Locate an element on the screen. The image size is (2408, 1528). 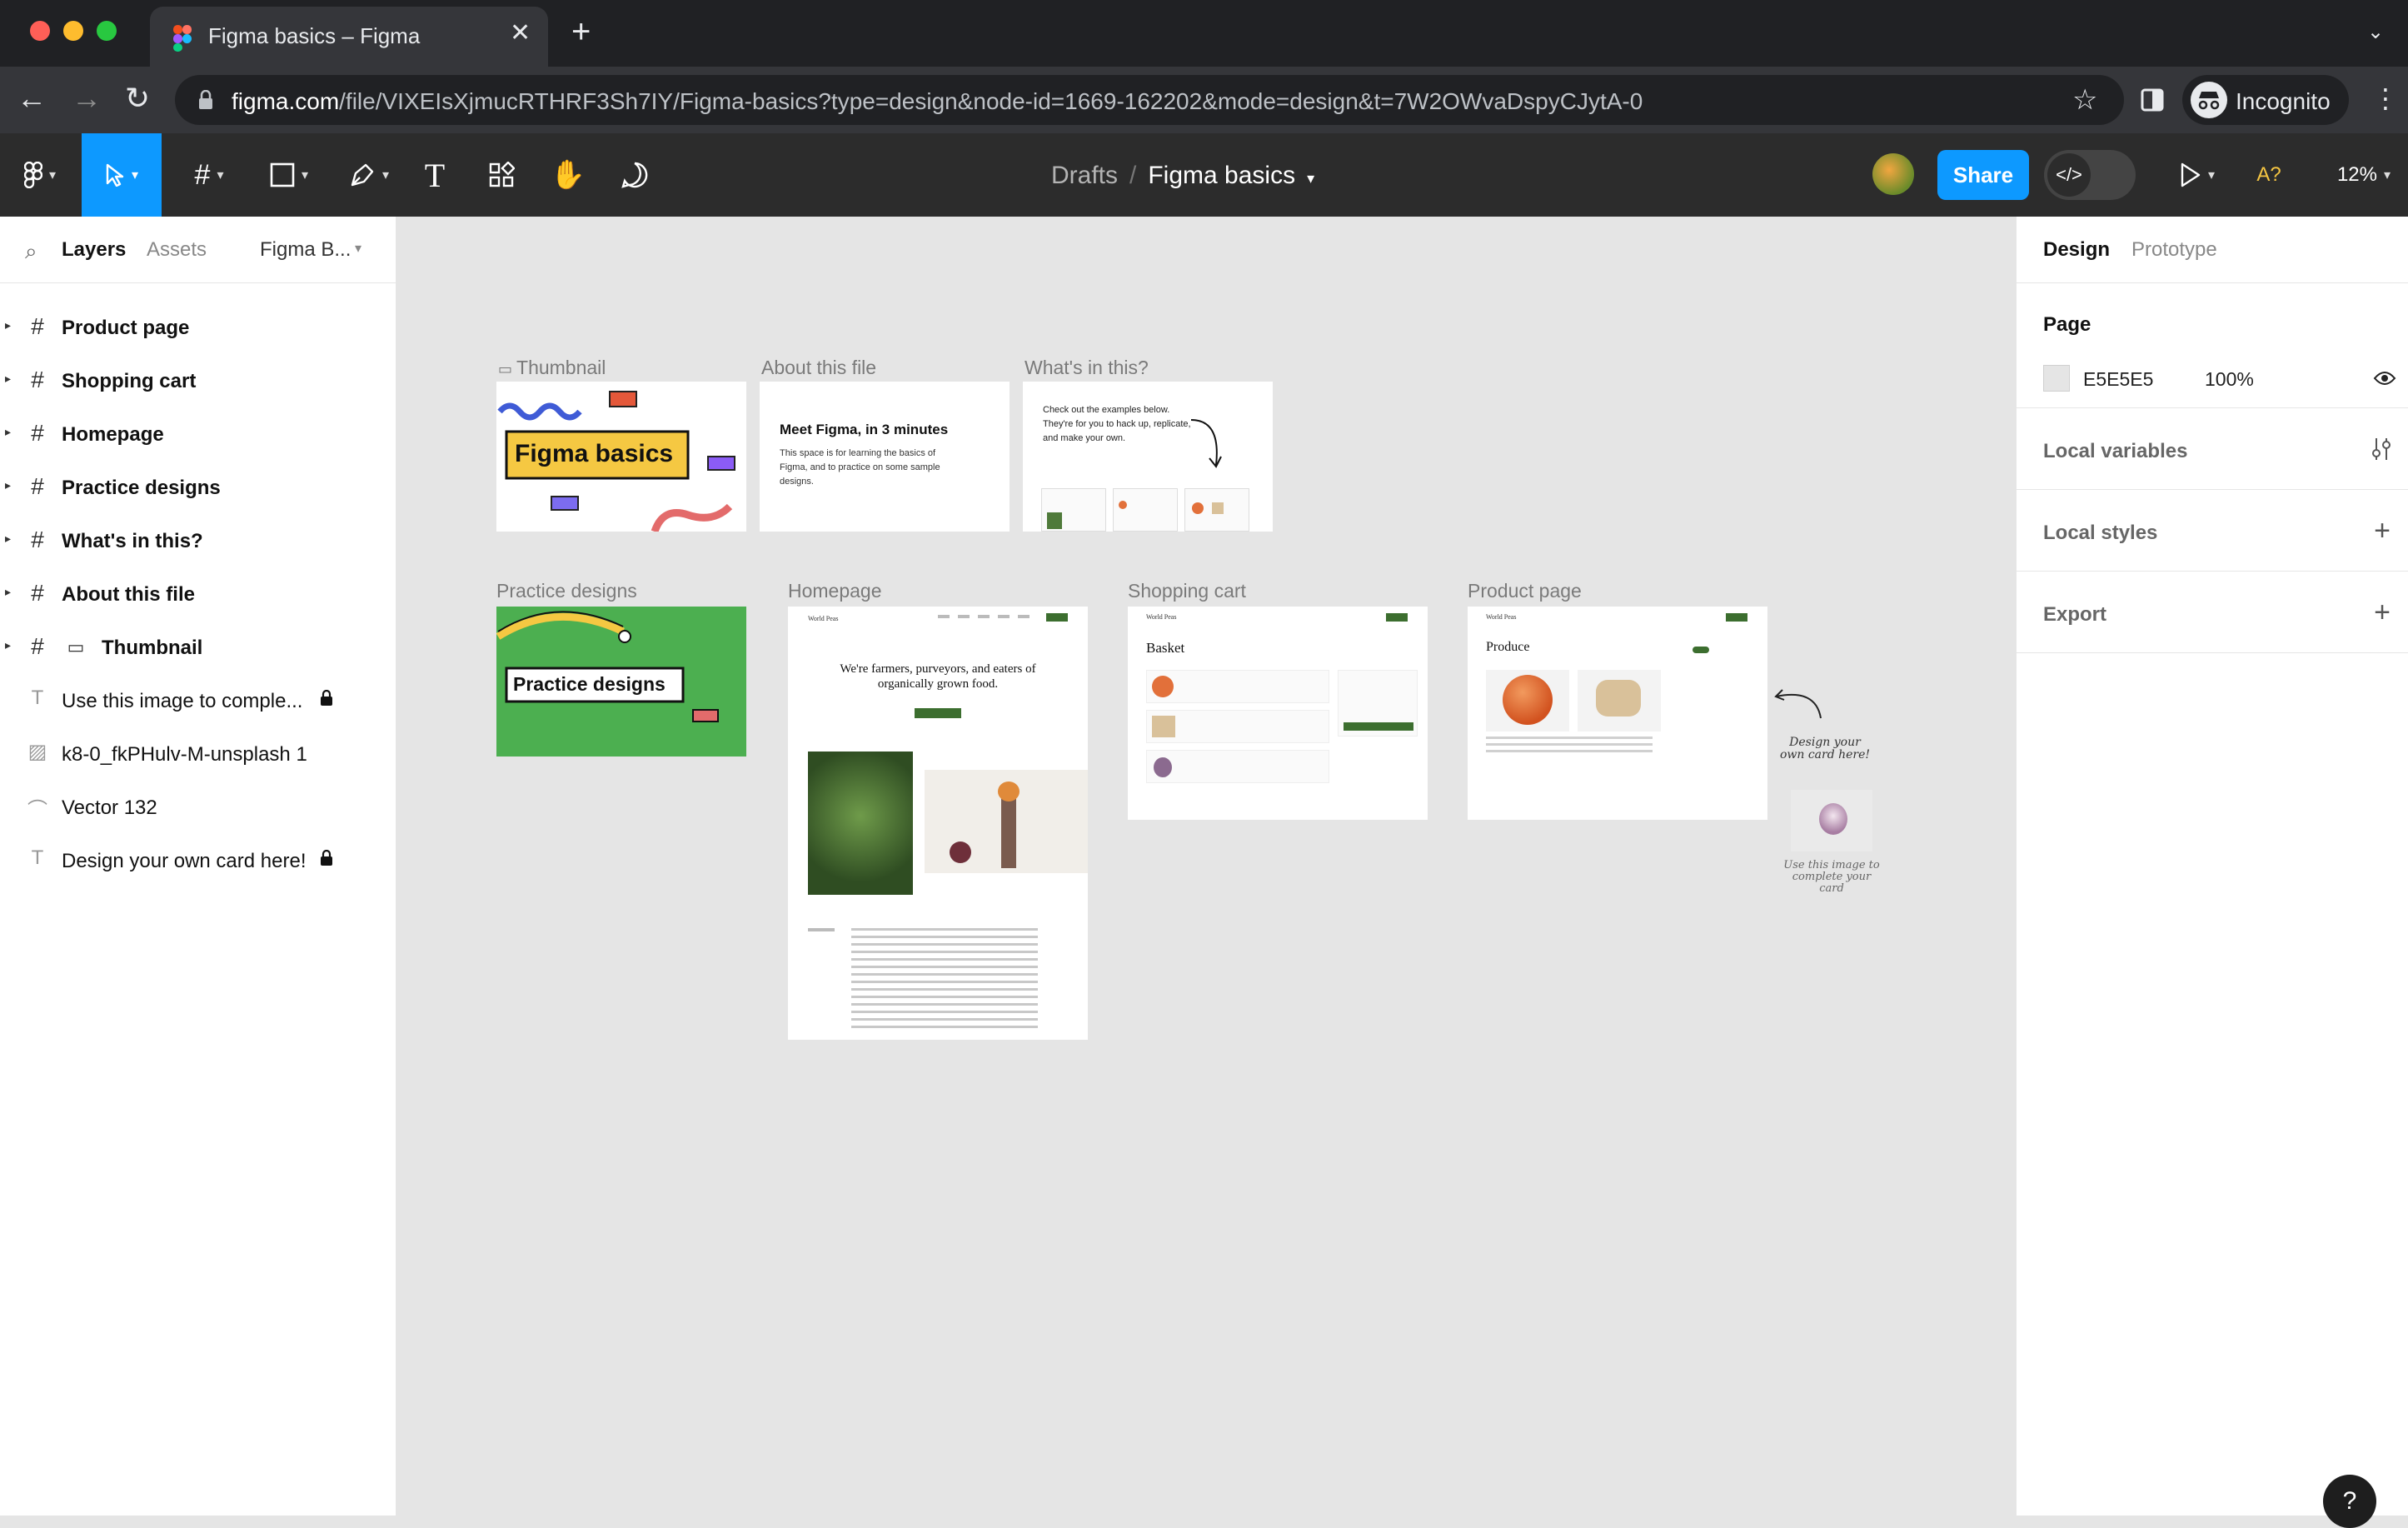
browser-tab: Figma basics – Figma ✕ is located at coordinates (349, 37).